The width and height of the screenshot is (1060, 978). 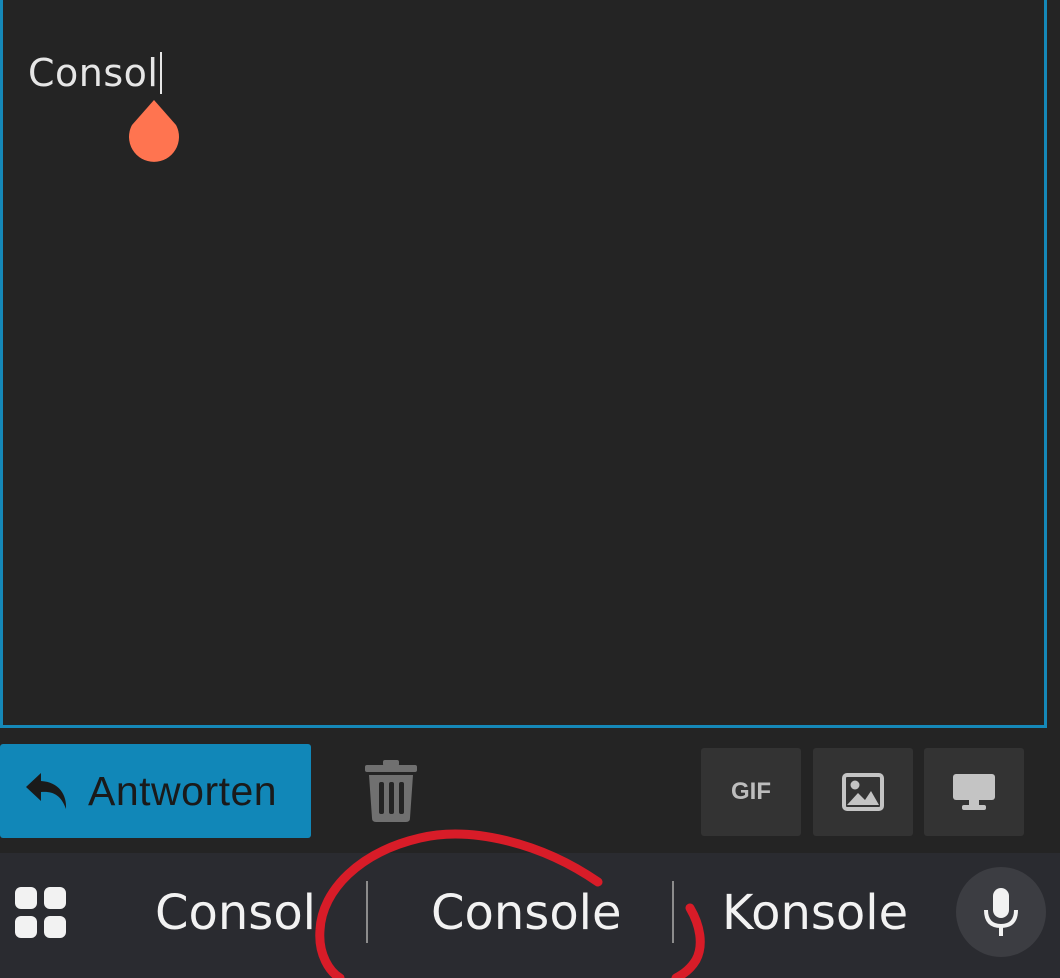 I want to click on image-button, so click(x=863, y=792).